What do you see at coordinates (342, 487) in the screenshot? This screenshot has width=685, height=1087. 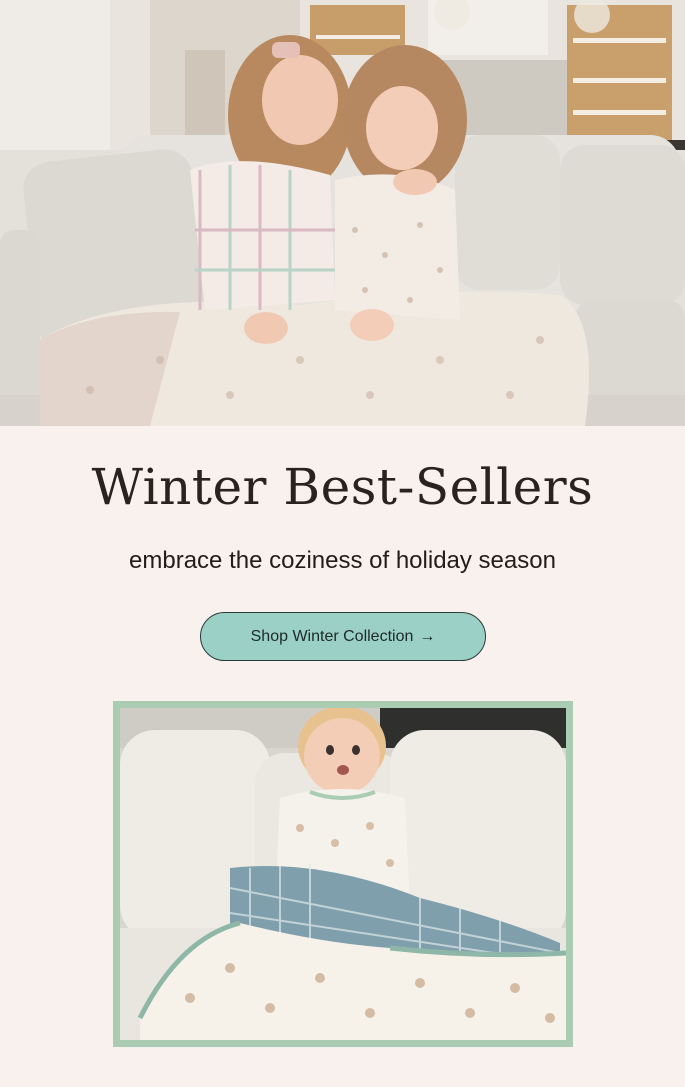 I see `page-title: Winter Best-Sellers` at bounding box center [342, 487].